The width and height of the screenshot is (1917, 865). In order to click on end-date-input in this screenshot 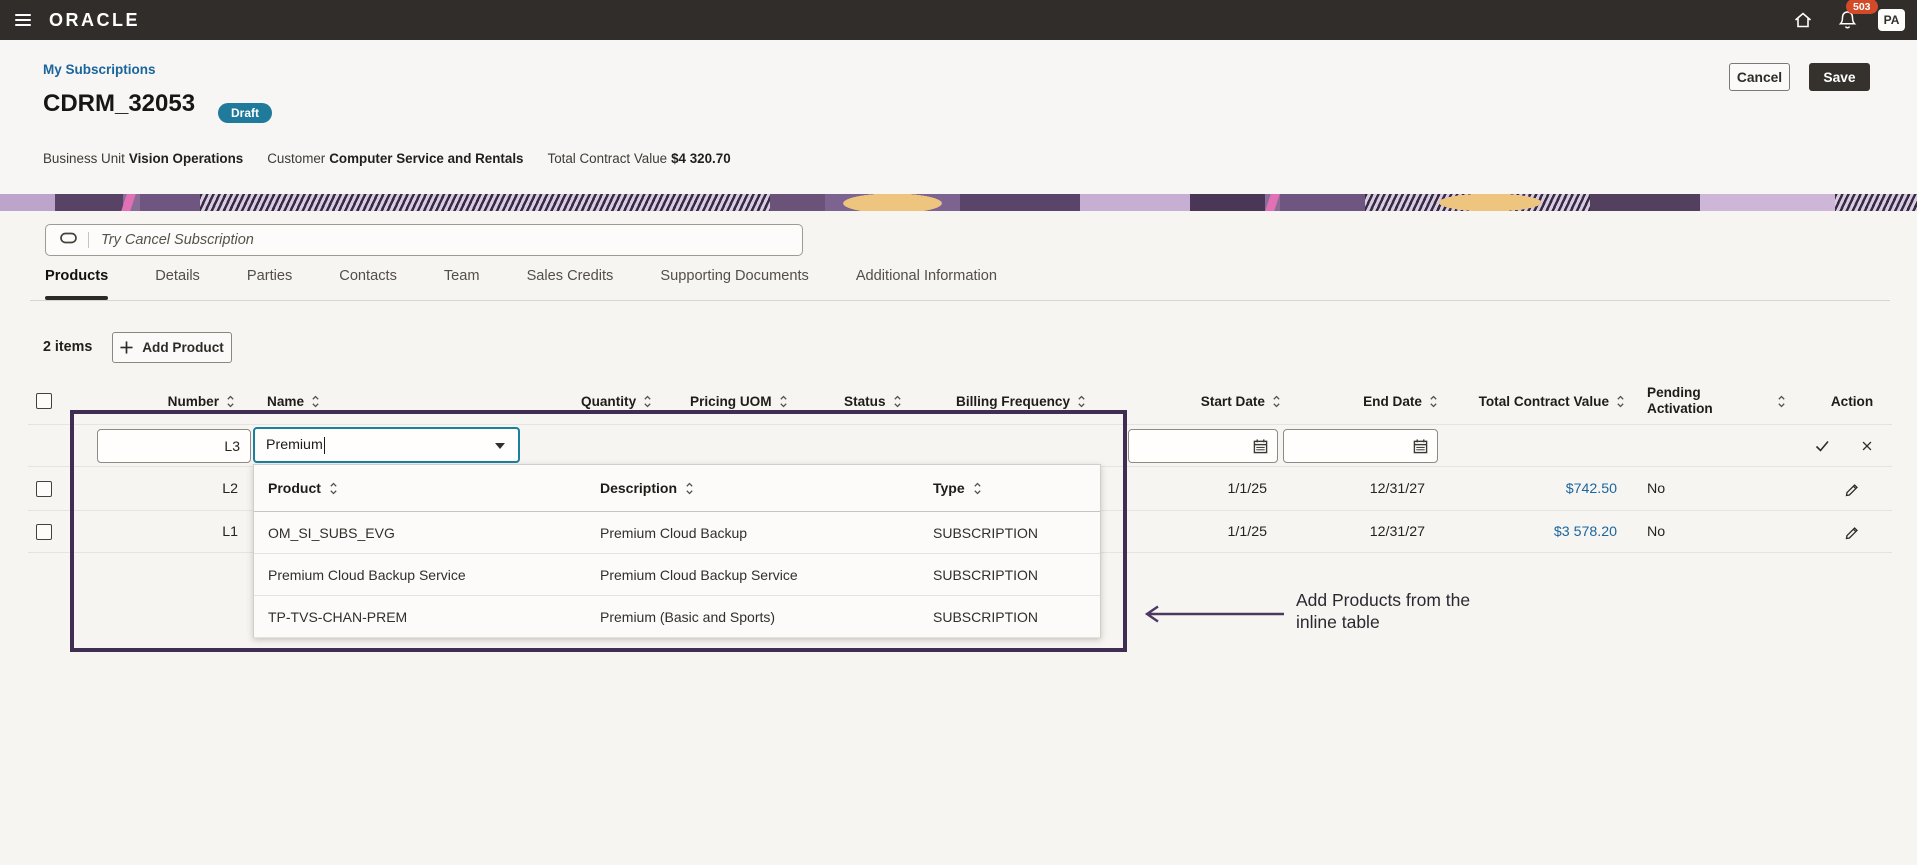, I will do `click(1348, 446)`.